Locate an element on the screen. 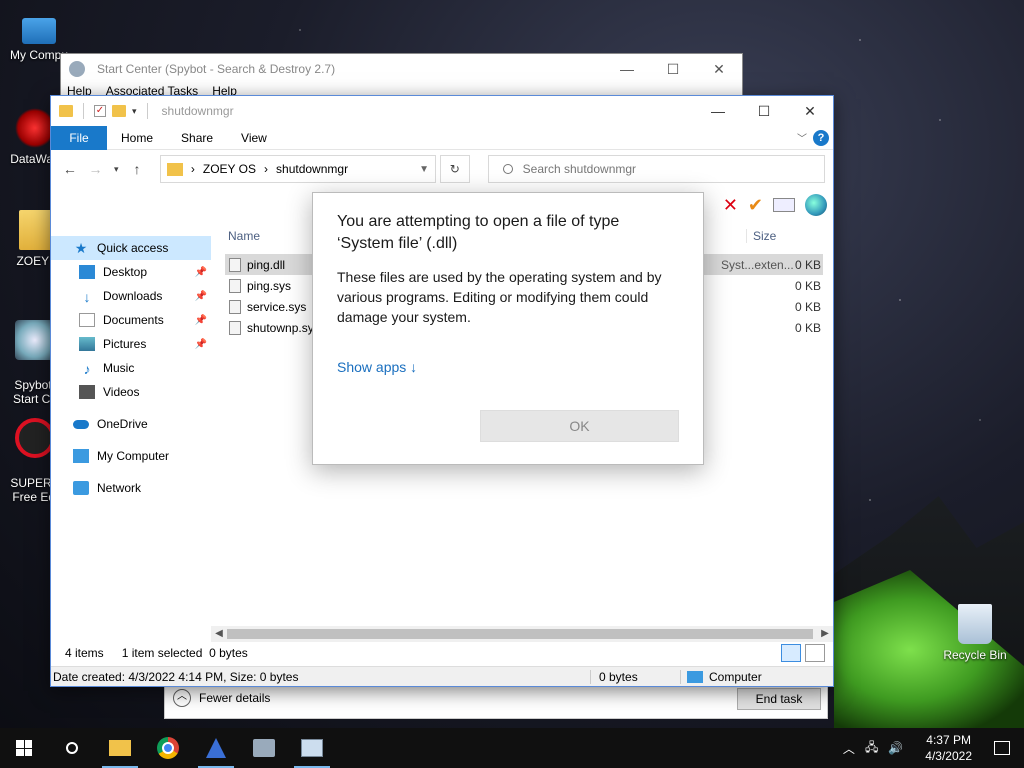 The height and width of the screenshot is (768, 1024). customize-toolbar-icon: ▾ is located at coordinates (134, 111).